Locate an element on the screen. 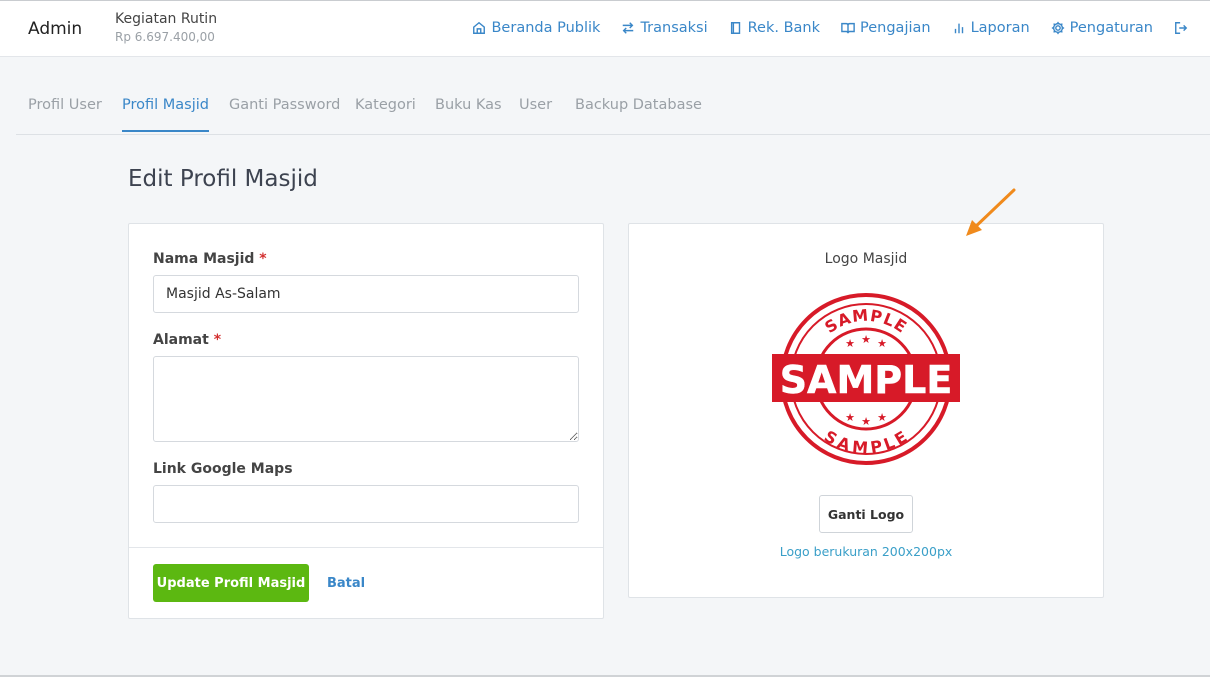 The height and width of the screenshot is (677, 1210). tab-buku-kas: Buku Kas is located at coordinates (468, 113).